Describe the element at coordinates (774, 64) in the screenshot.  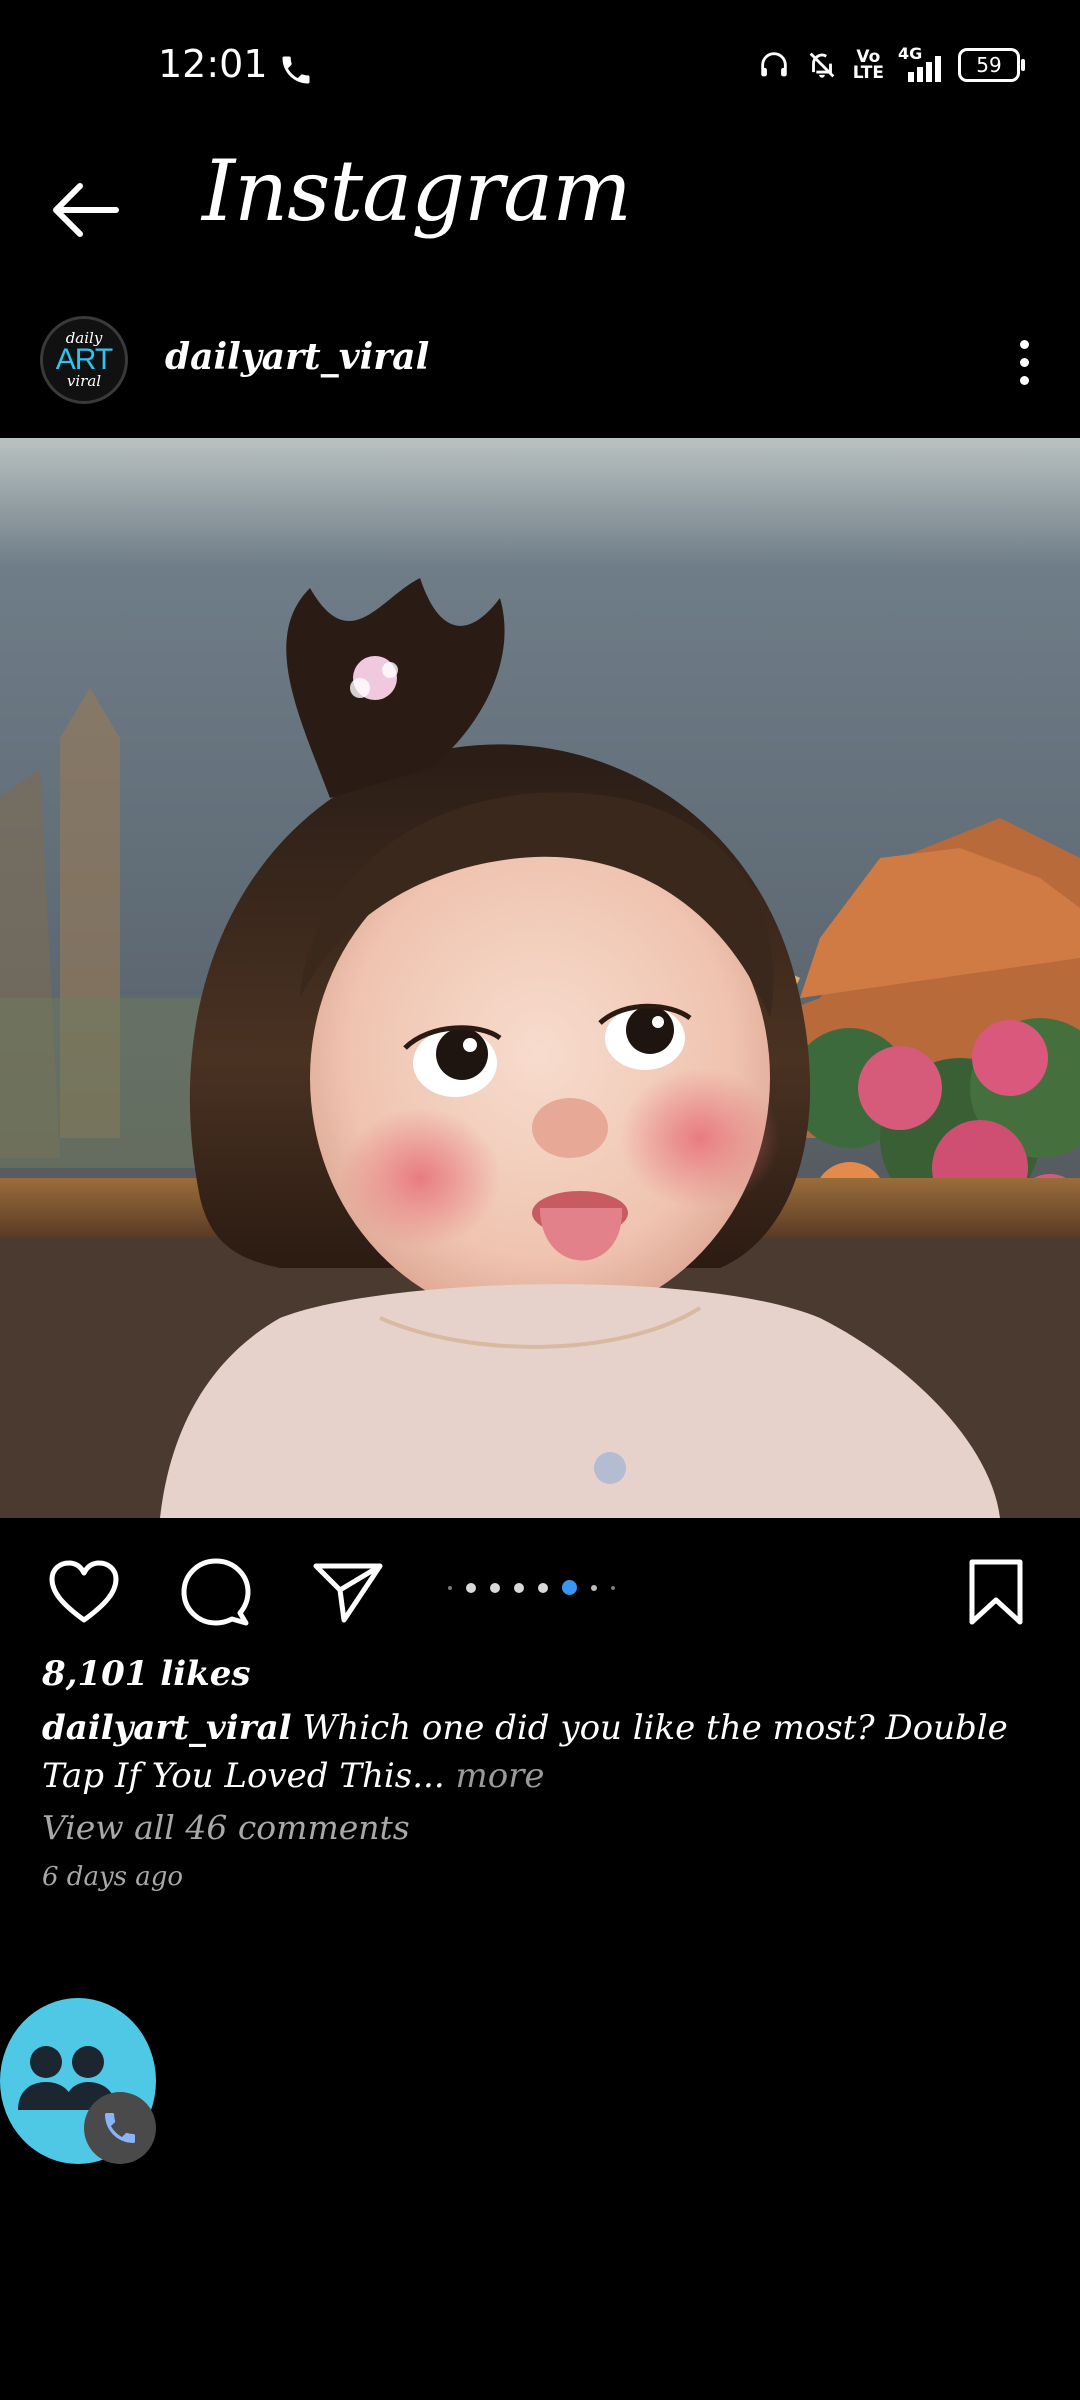
I see `headphones-icon` at that location.